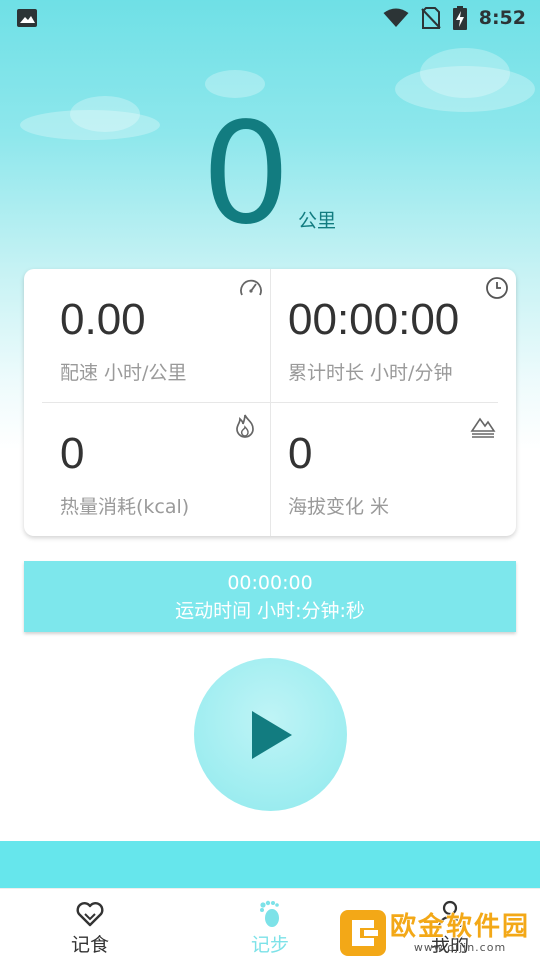 Image resolution: width=540 pixels, height=960 pixels. What do you see at coordinates (460, 927) in the screenshot?
I see `watermark-title: 欧金软件园` at bounding box center [460, 927].